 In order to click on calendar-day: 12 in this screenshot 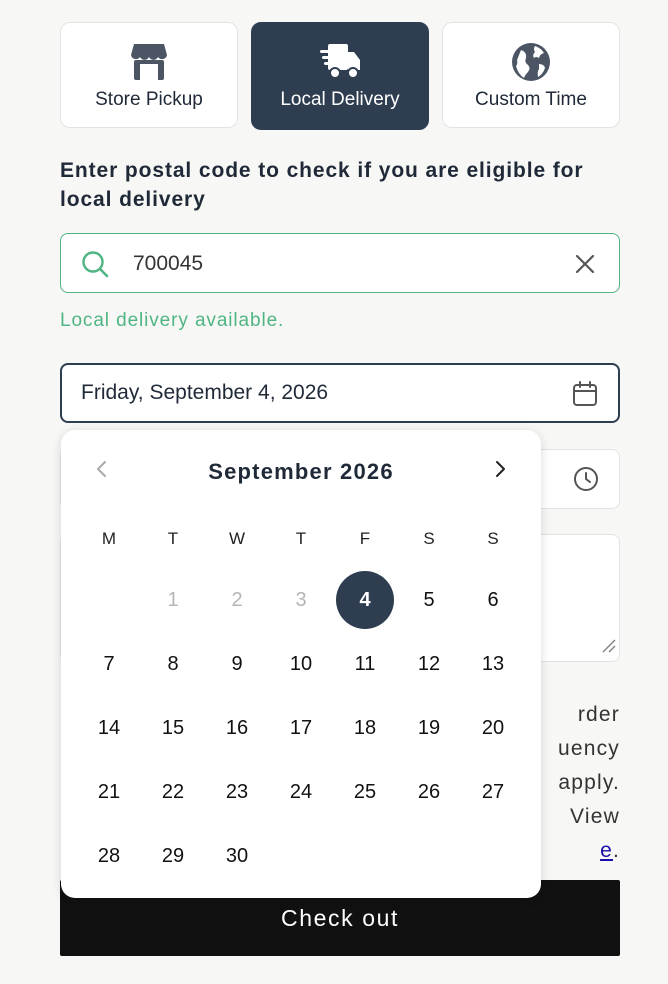, I will do `click(429, 664)`.